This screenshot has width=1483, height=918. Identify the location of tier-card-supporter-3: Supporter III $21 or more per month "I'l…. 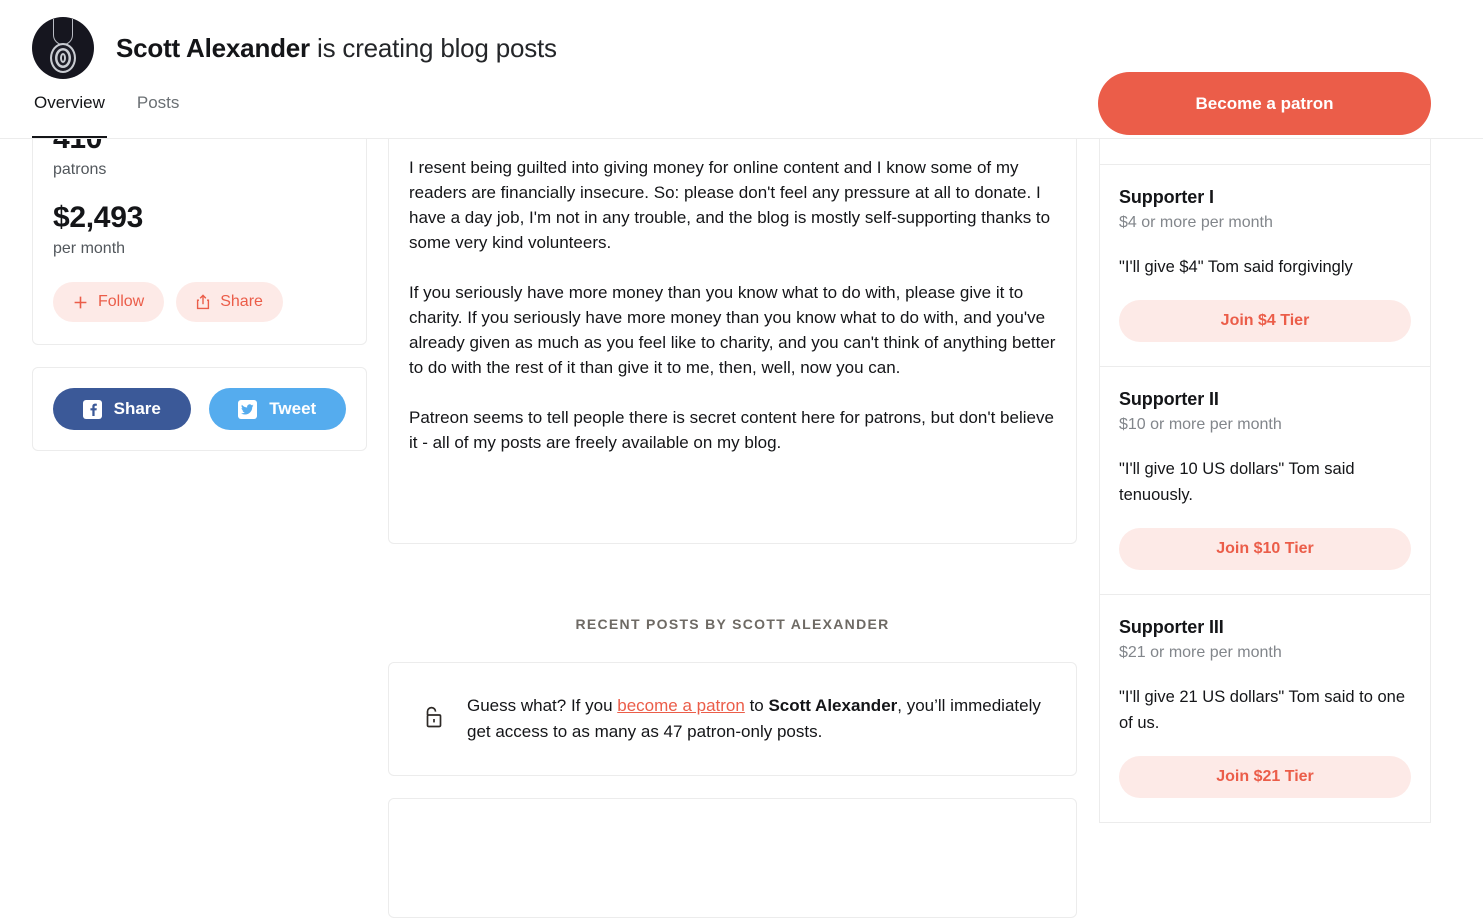
(1265, 709).